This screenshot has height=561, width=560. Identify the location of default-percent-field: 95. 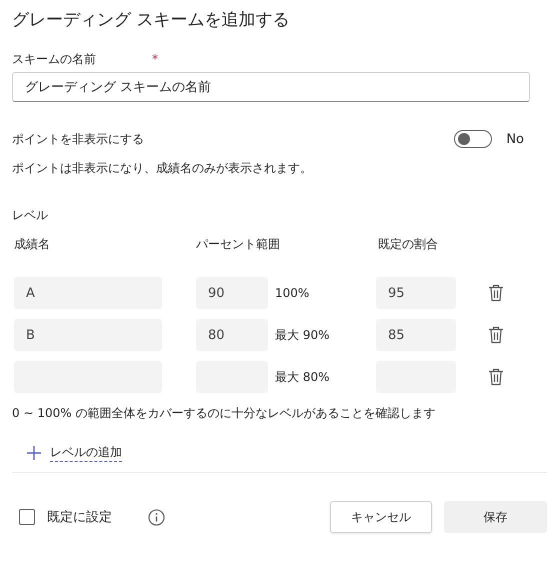
(416, 293).